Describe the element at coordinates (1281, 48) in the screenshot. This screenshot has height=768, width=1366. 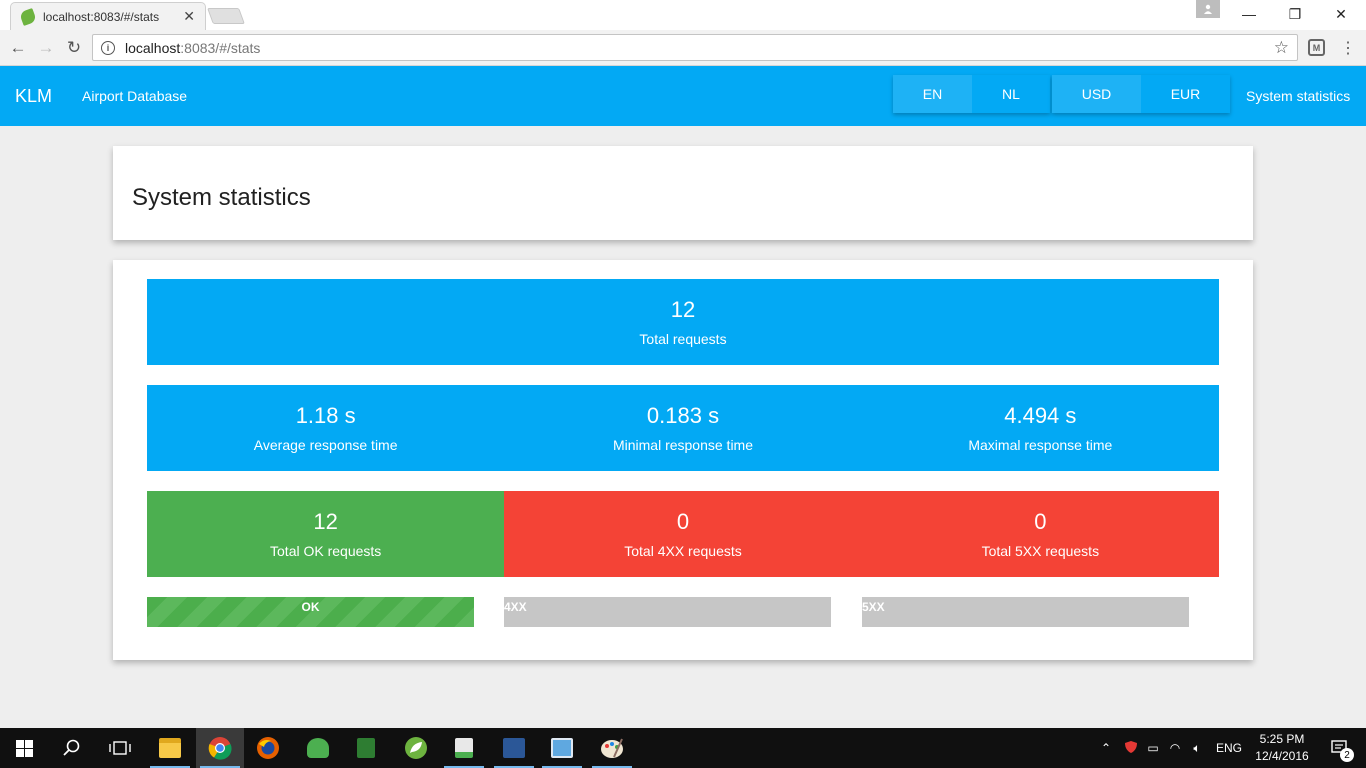
I see `bookmark-star-icon: ☆` at that location.